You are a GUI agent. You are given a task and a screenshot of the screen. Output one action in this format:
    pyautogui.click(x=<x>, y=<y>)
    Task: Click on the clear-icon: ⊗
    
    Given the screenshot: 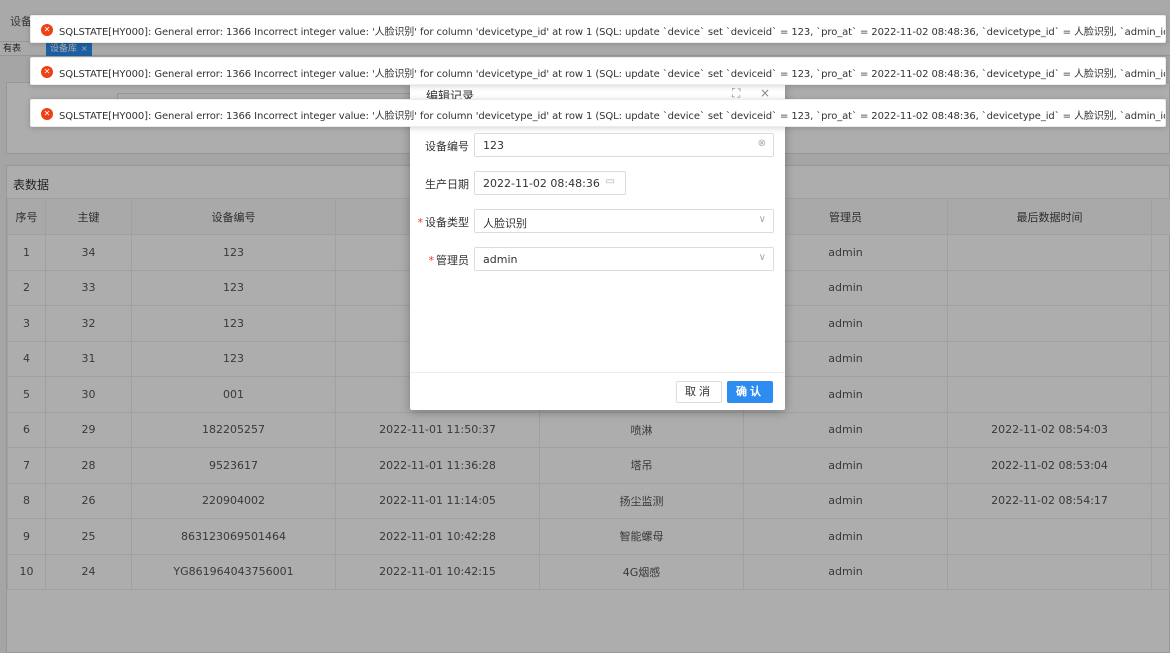 What is the action you would take?
    pyautogui.click(x=762, y=143)
    